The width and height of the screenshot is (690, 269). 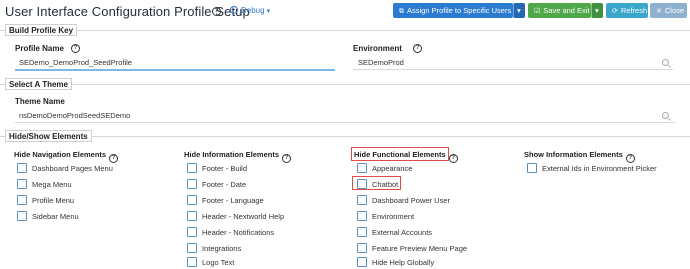 I want to click on close-button: ✕ Close, so click(x=668, y=10).